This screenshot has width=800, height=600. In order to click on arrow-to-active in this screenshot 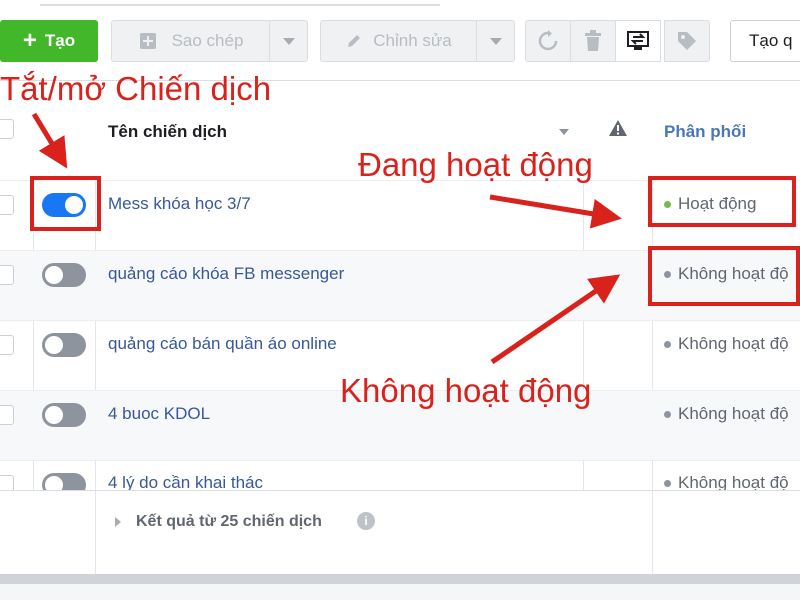, I will do `click(555, 211)`.